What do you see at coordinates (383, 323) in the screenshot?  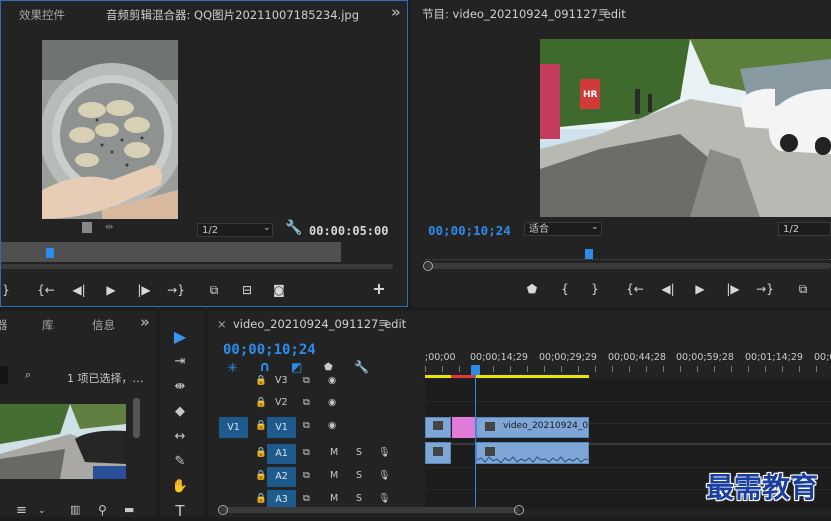 I see `sequence-menu-icon: ≡` at bounding box center [383, 323].